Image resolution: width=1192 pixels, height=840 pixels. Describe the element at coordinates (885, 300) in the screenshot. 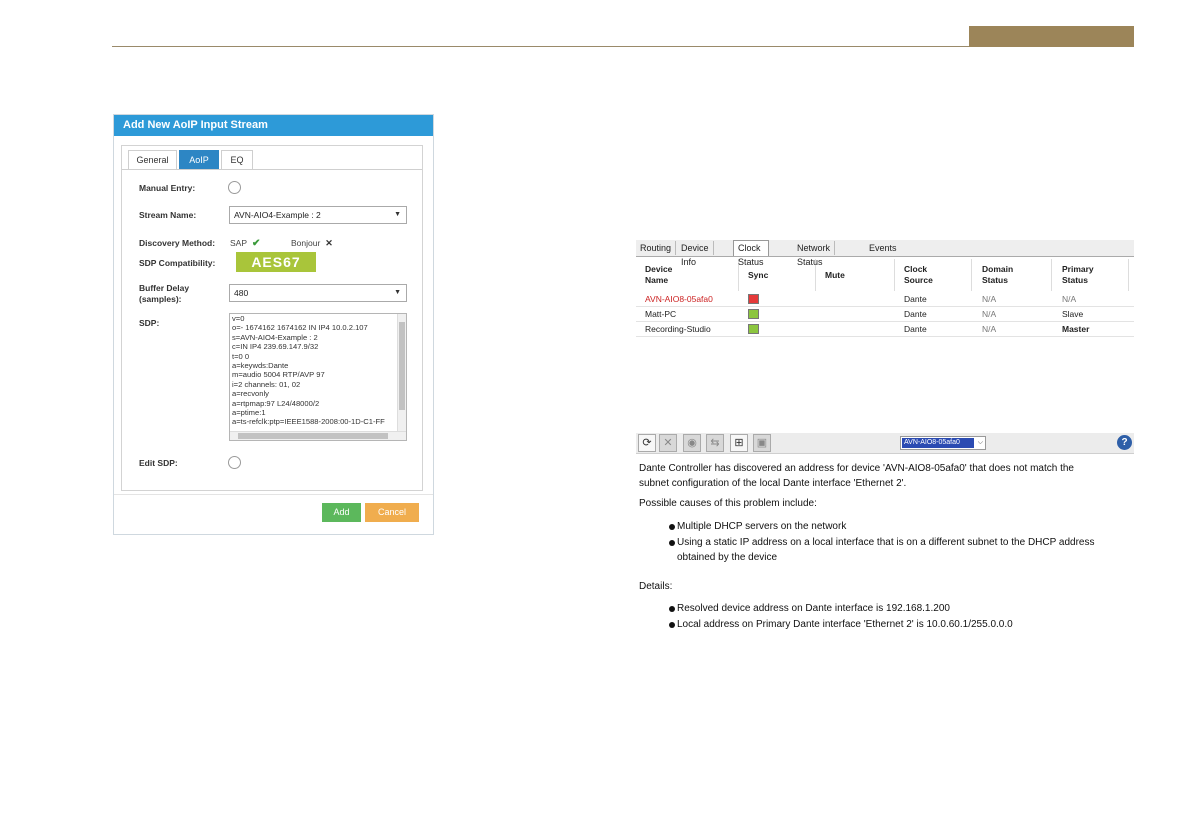

I see `table-row: AVN-AIO8-05afa0 Dante N/A N/A` at that location.